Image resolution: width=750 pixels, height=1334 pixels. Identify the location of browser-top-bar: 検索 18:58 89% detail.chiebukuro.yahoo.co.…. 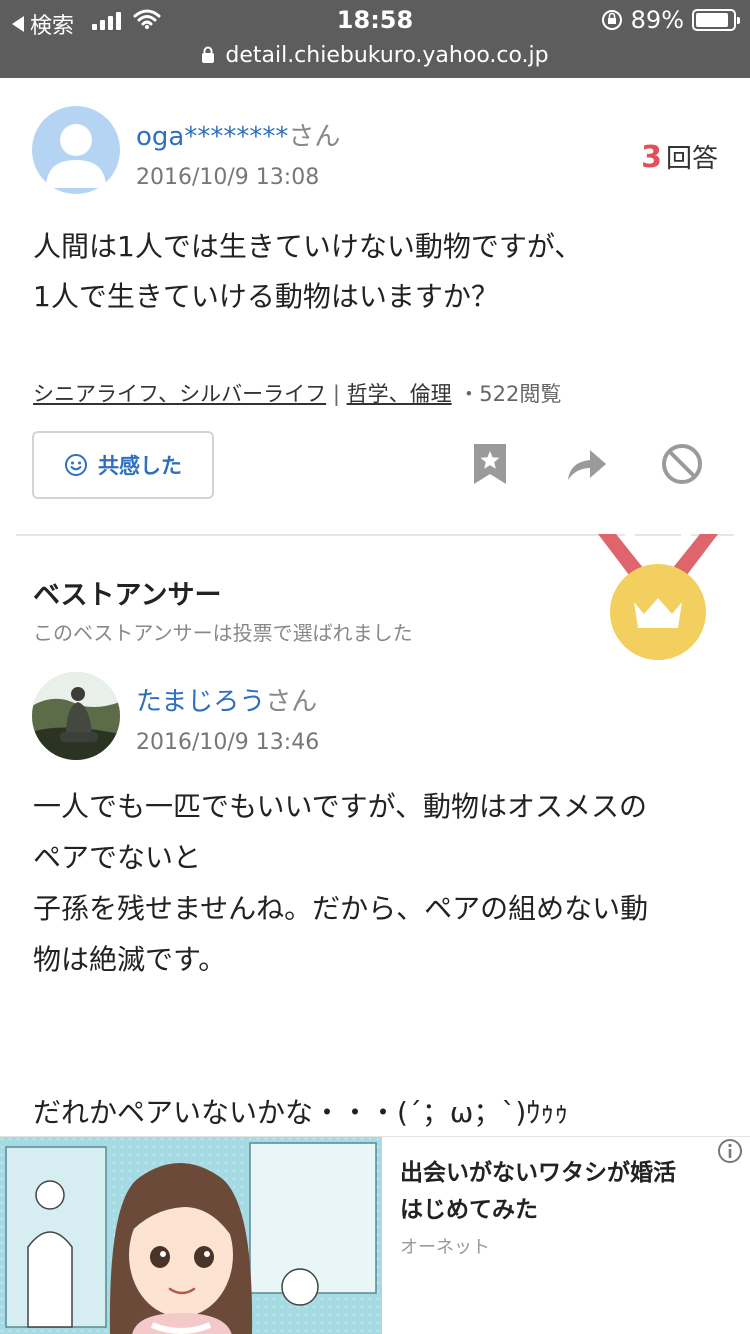
(375, 39).